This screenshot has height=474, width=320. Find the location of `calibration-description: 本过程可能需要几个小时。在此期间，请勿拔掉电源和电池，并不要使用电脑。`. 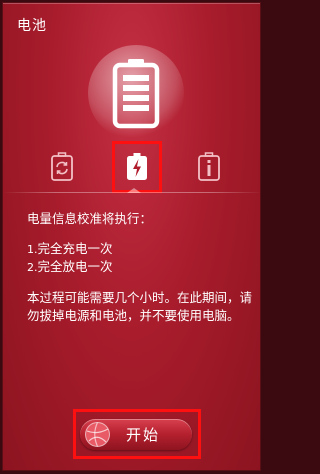

calibration-description: 本过程可能需要几个小时。在此期间，请勿拔掉电源和电池，并不要使用电脑。 is located at coordinates (140, 306).